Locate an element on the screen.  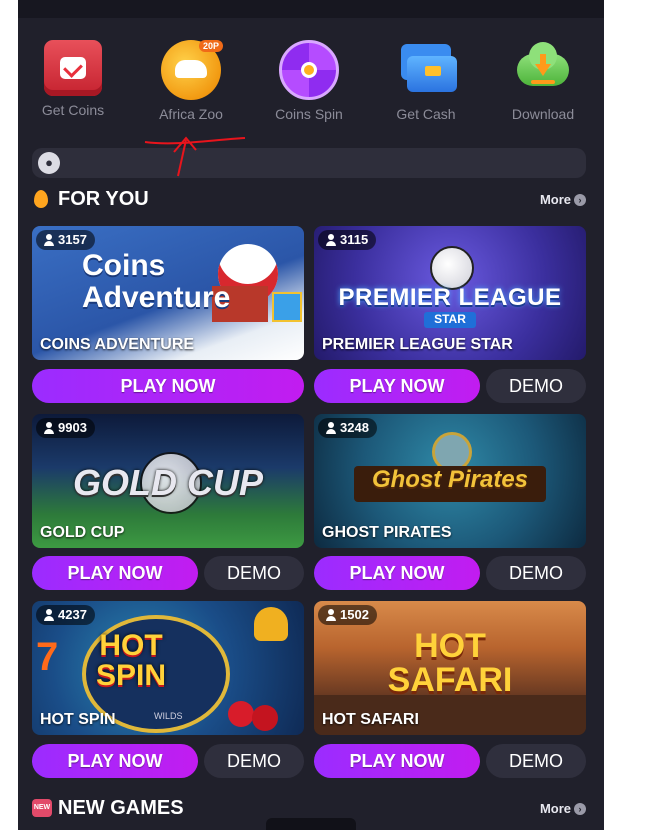
shortcut-get-cash: Get Cash is located at coordinates (426, 81).